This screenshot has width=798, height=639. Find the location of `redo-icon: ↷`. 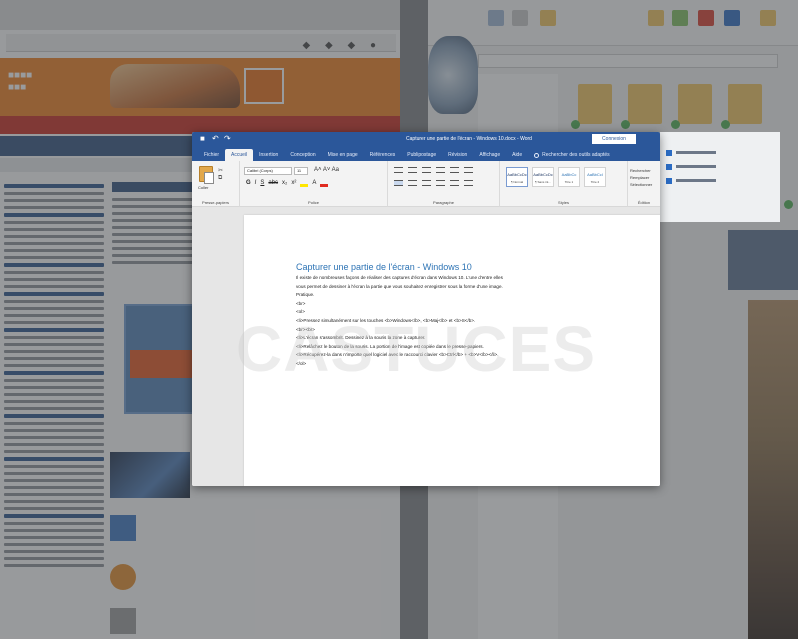

redo-icon: ↷ is located at coordinates (228, 139).